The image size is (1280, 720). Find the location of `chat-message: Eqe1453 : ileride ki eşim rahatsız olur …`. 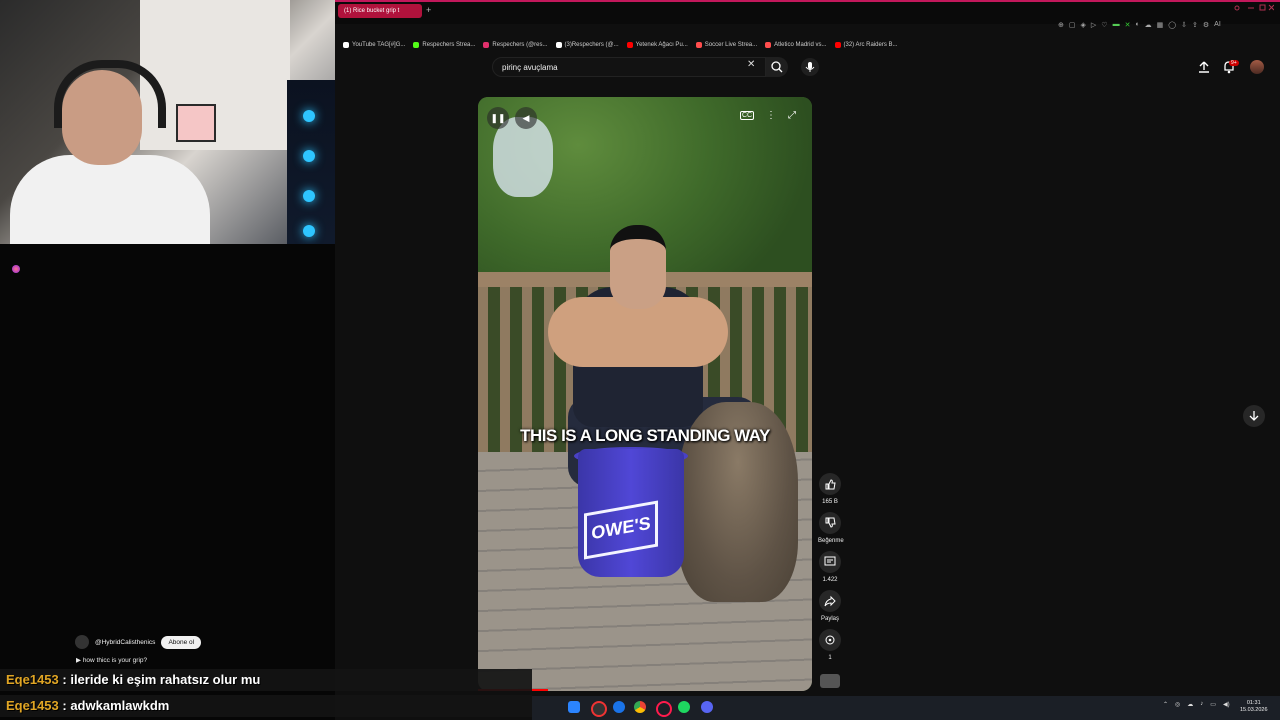

chat-message: Eqe1453 : ileride ki eşim rahatsız olur … is located at coordinates (266, 680).